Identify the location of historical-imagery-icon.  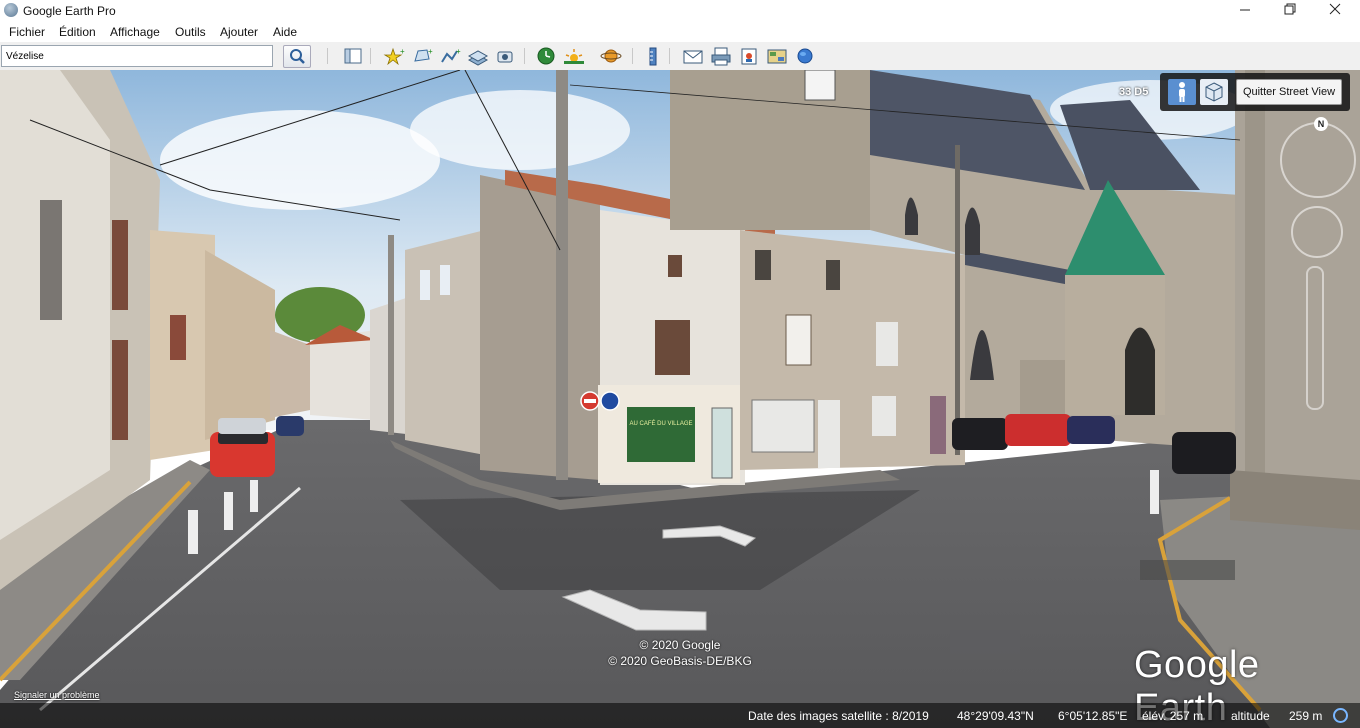
(546, 56).